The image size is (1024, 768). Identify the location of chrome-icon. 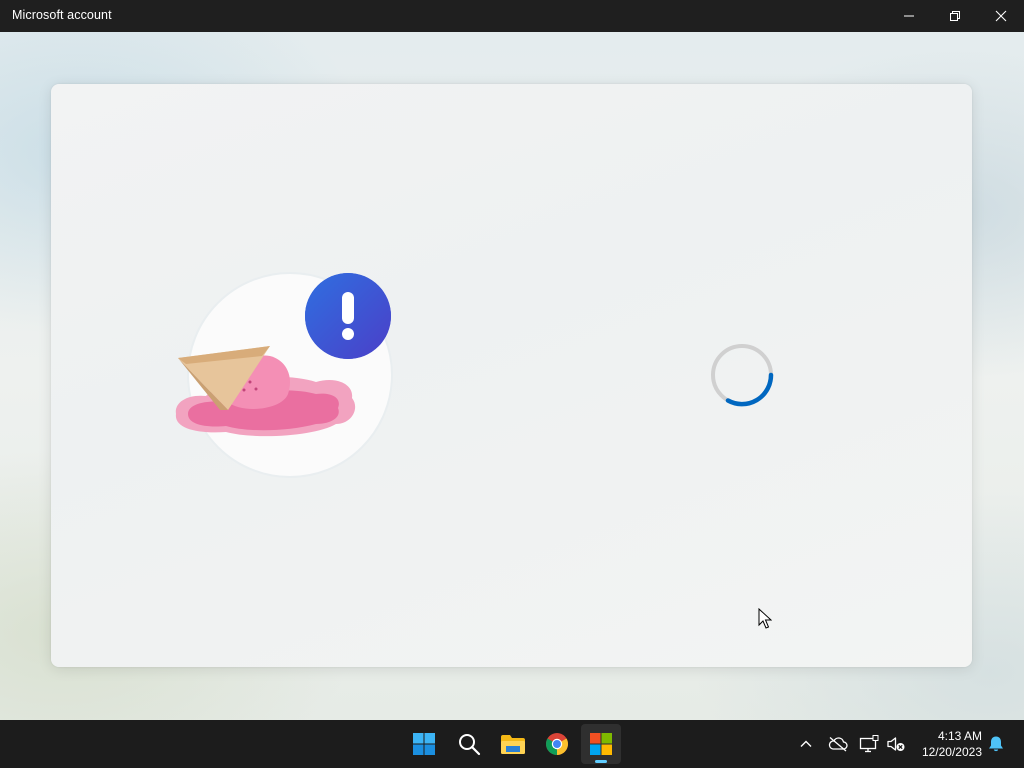
(557, 744).